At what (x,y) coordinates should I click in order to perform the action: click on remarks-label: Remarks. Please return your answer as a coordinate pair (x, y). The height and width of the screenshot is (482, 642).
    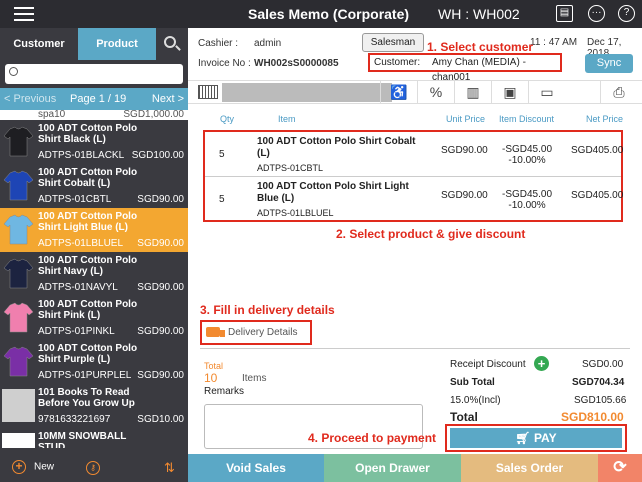
    Looking at the image, I should click on (224, 391).